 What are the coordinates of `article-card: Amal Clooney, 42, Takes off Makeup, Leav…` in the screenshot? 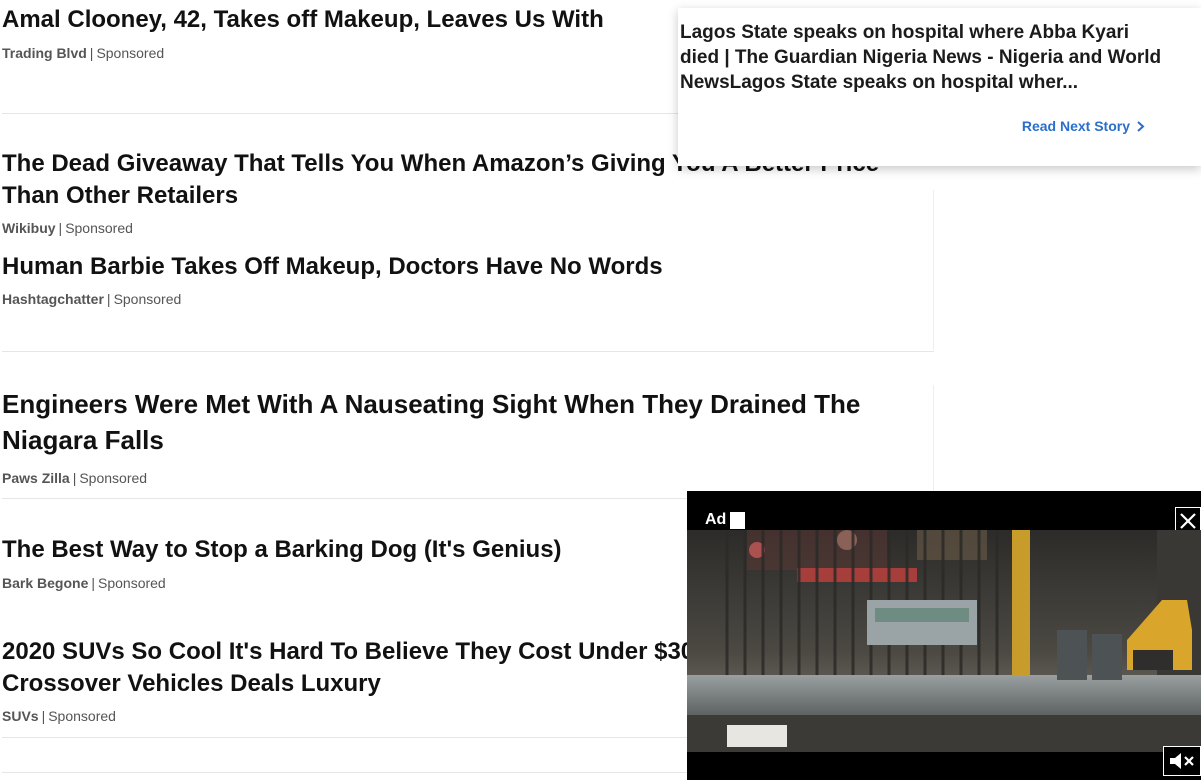 It's located at (342, 32).